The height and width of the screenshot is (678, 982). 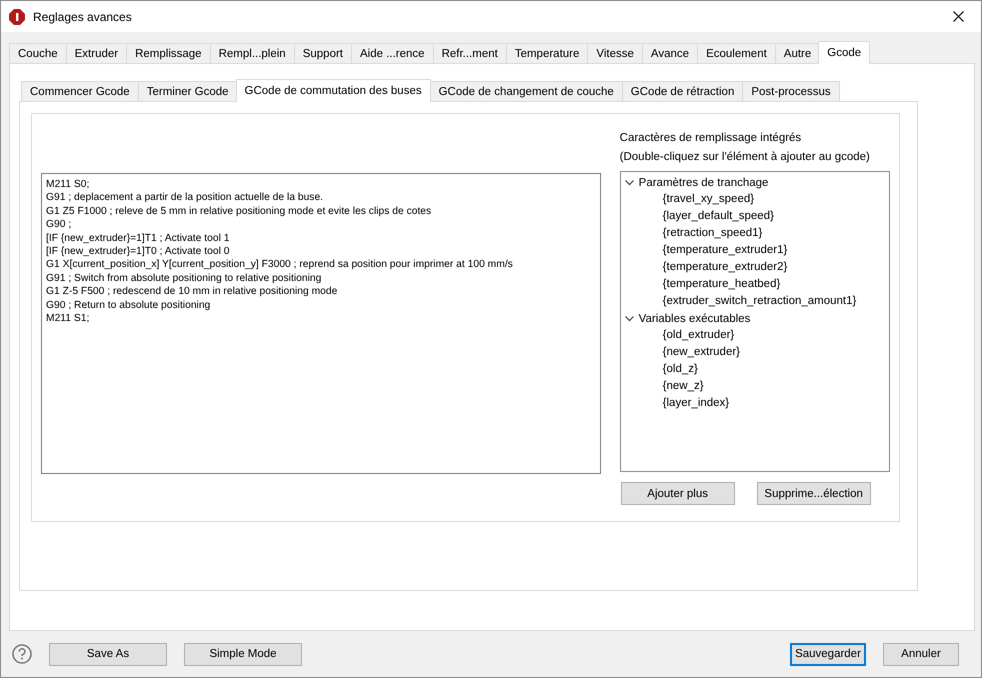 What do you see at coordinates (82, 17) in the screenshot?
I see `window-title: Reglages avances` at bounding box center [82, 17].